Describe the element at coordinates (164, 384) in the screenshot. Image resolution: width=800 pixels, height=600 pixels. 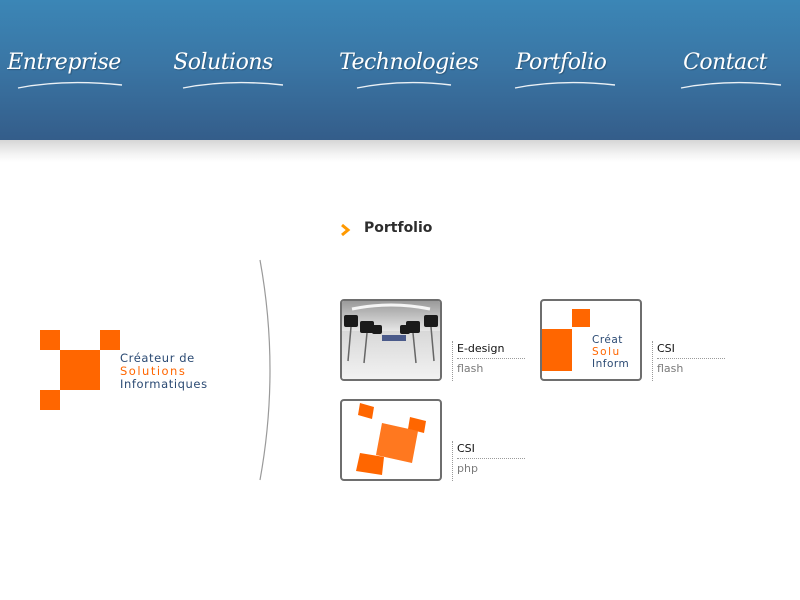
I see `logo-line-3: Informatiques` at that location.